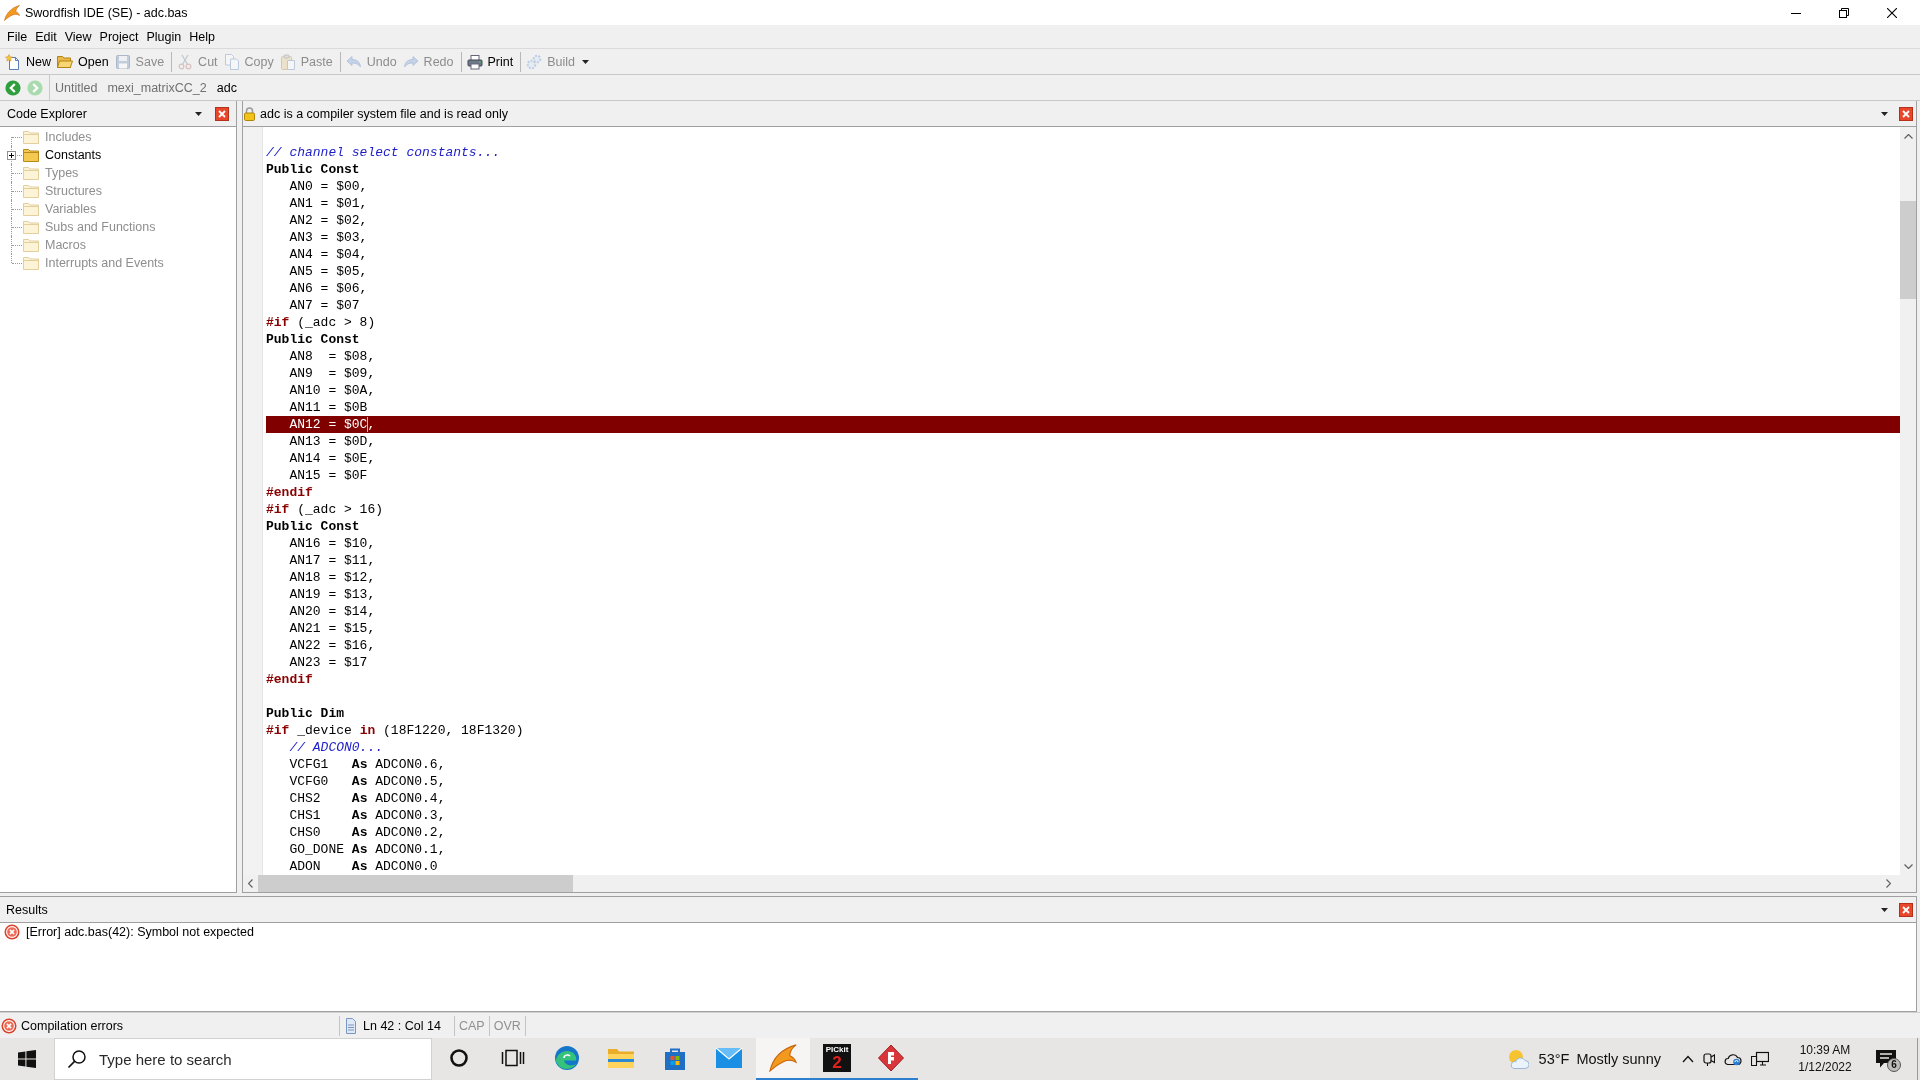 This screenshot has width=1920, height=1080. Describe the element at coordinates (157, 87) in the screenshot. I see `editor-tab: mexi_matrixCC_2` at that location.